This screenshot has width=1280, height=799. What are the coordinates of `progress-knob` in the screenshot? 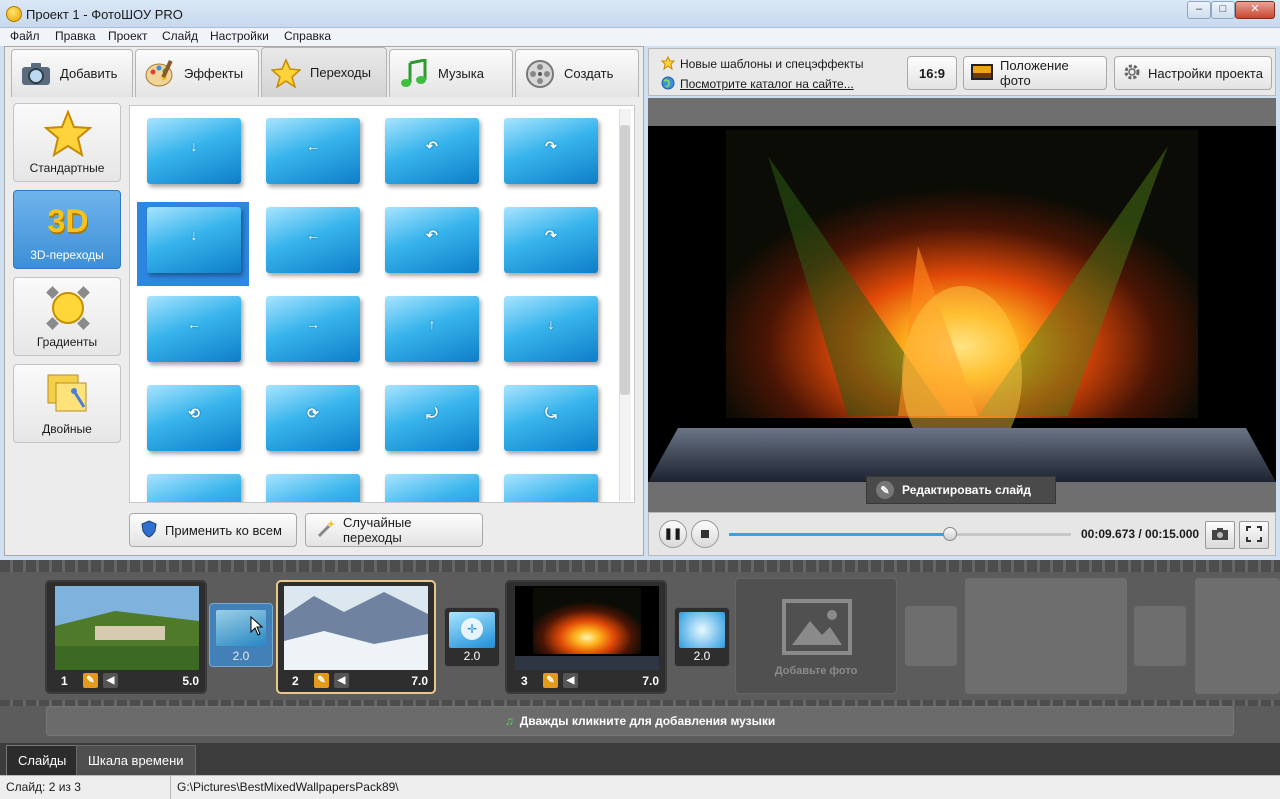 It's located at (949, 534).